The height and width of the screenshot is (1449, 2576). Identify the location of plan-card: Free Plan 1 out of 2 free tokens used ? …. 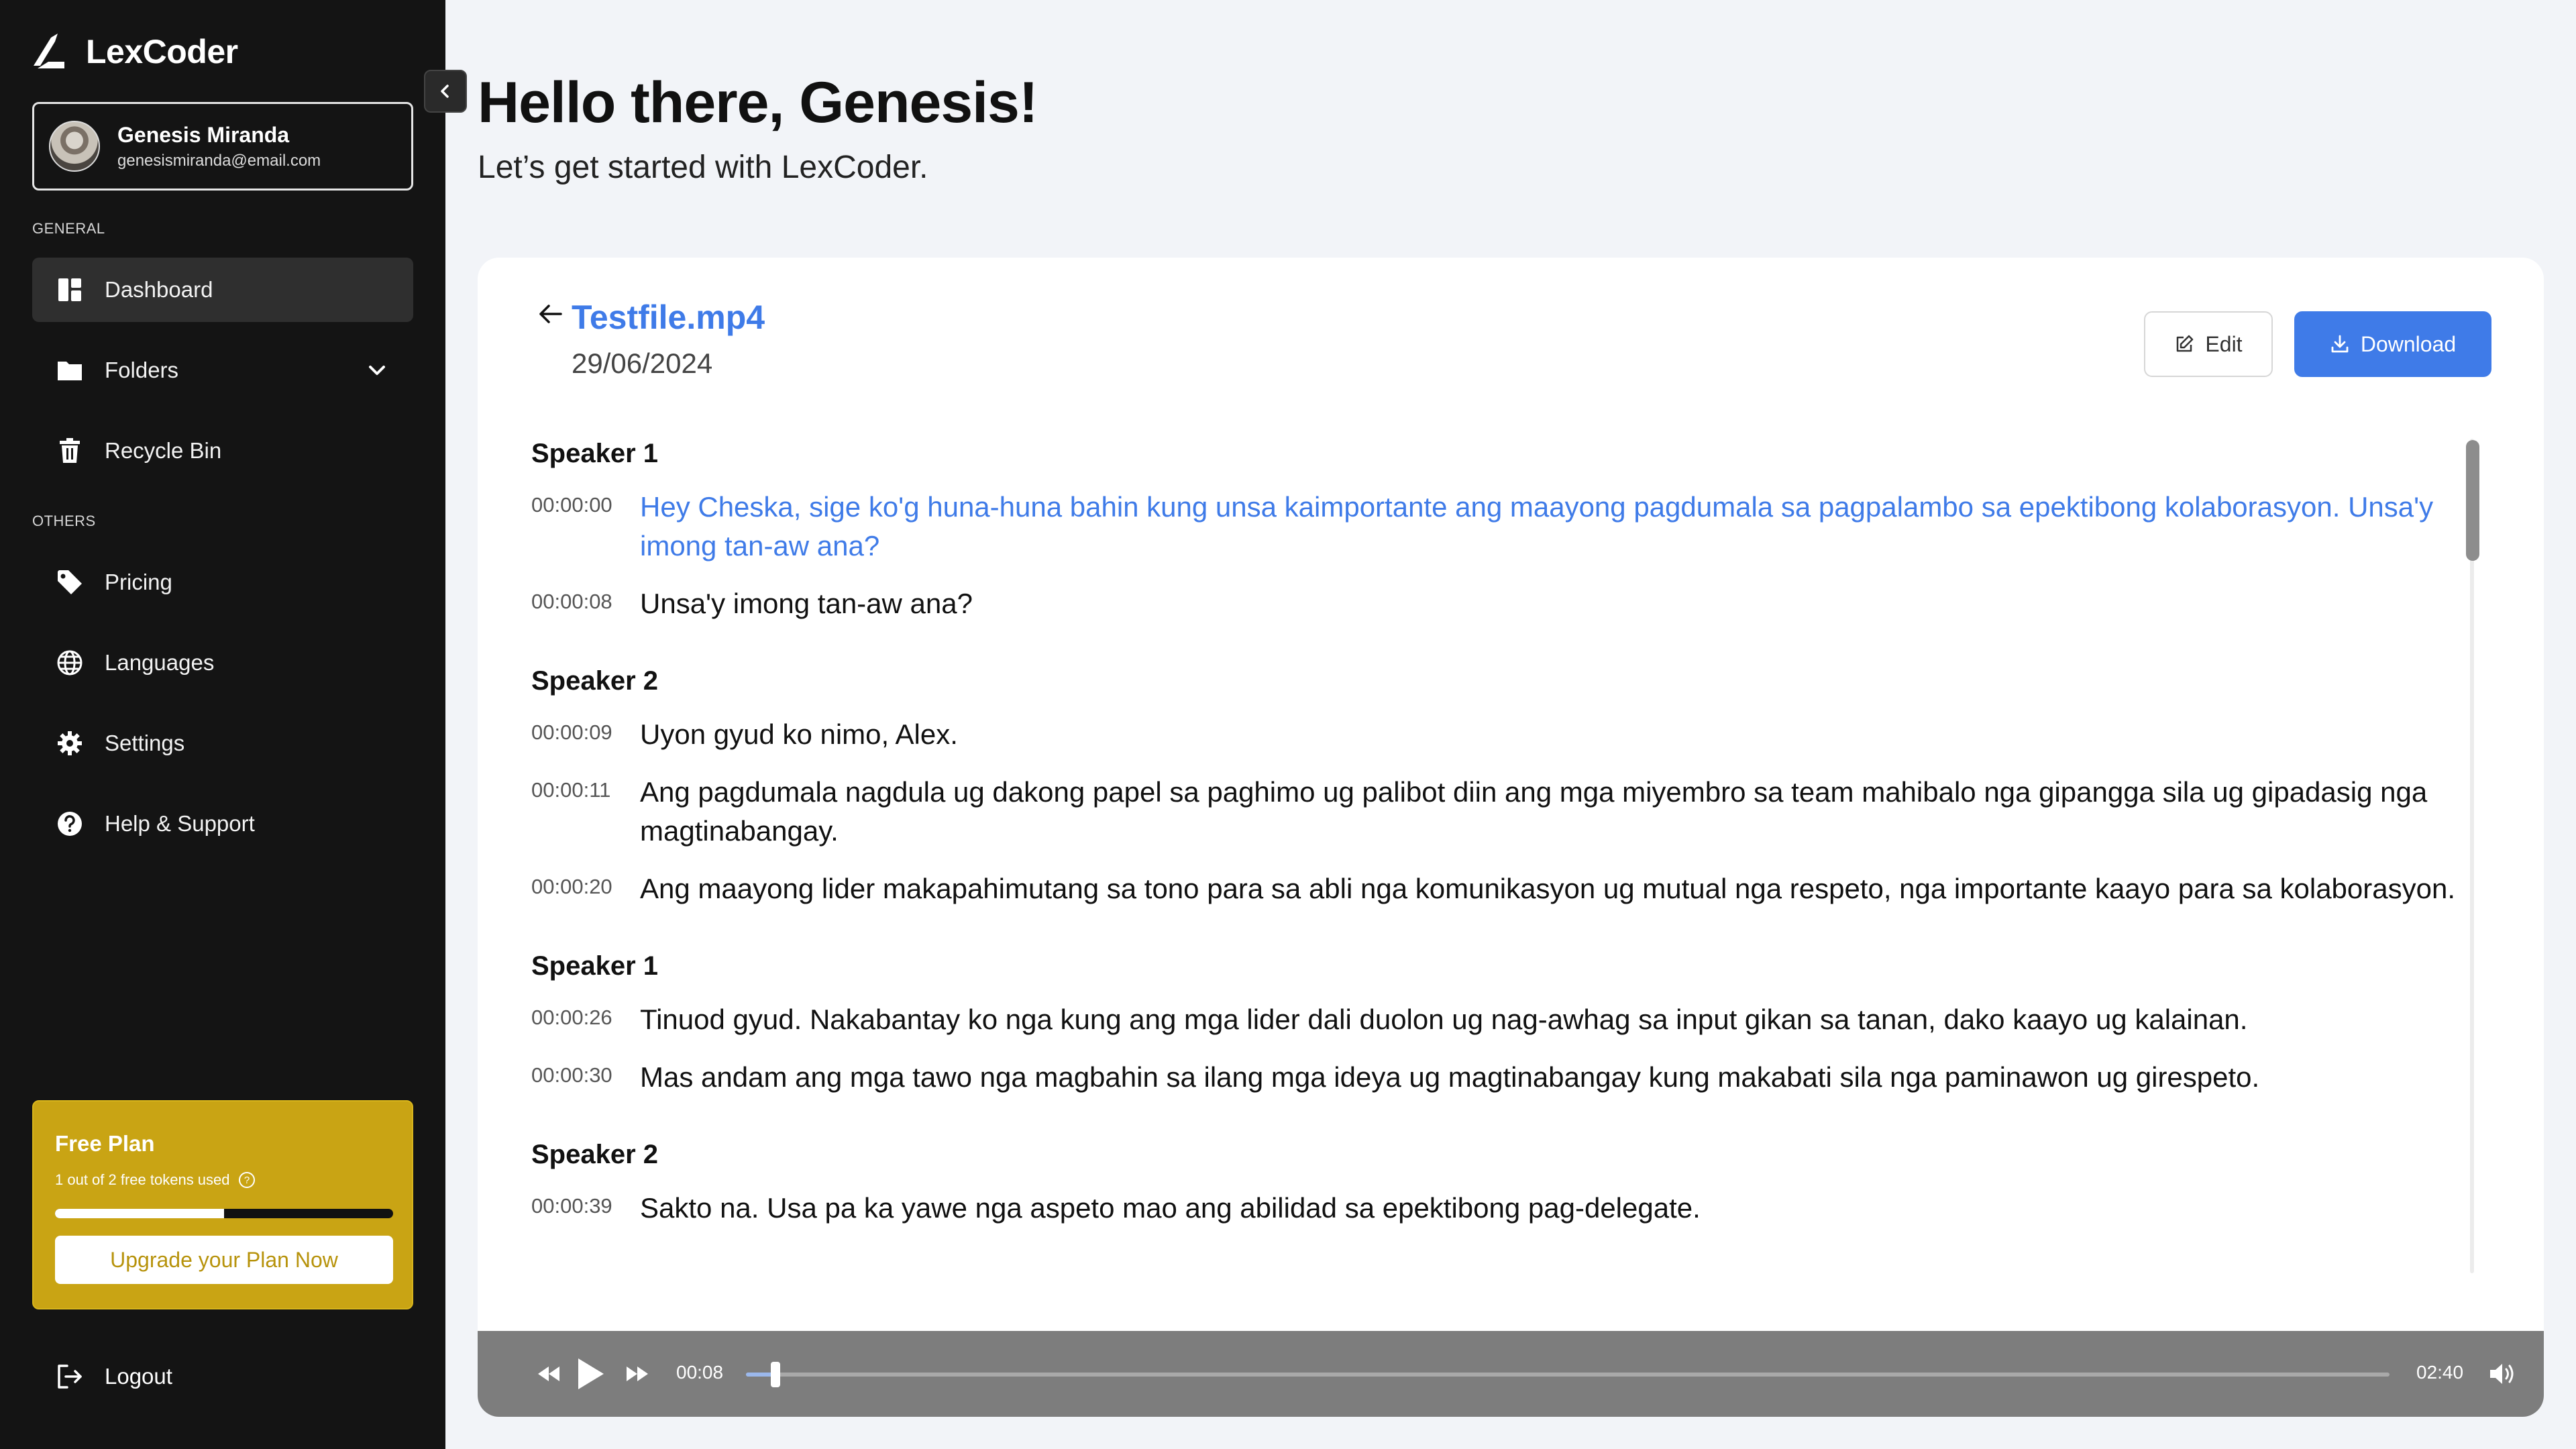
(222, 1204).